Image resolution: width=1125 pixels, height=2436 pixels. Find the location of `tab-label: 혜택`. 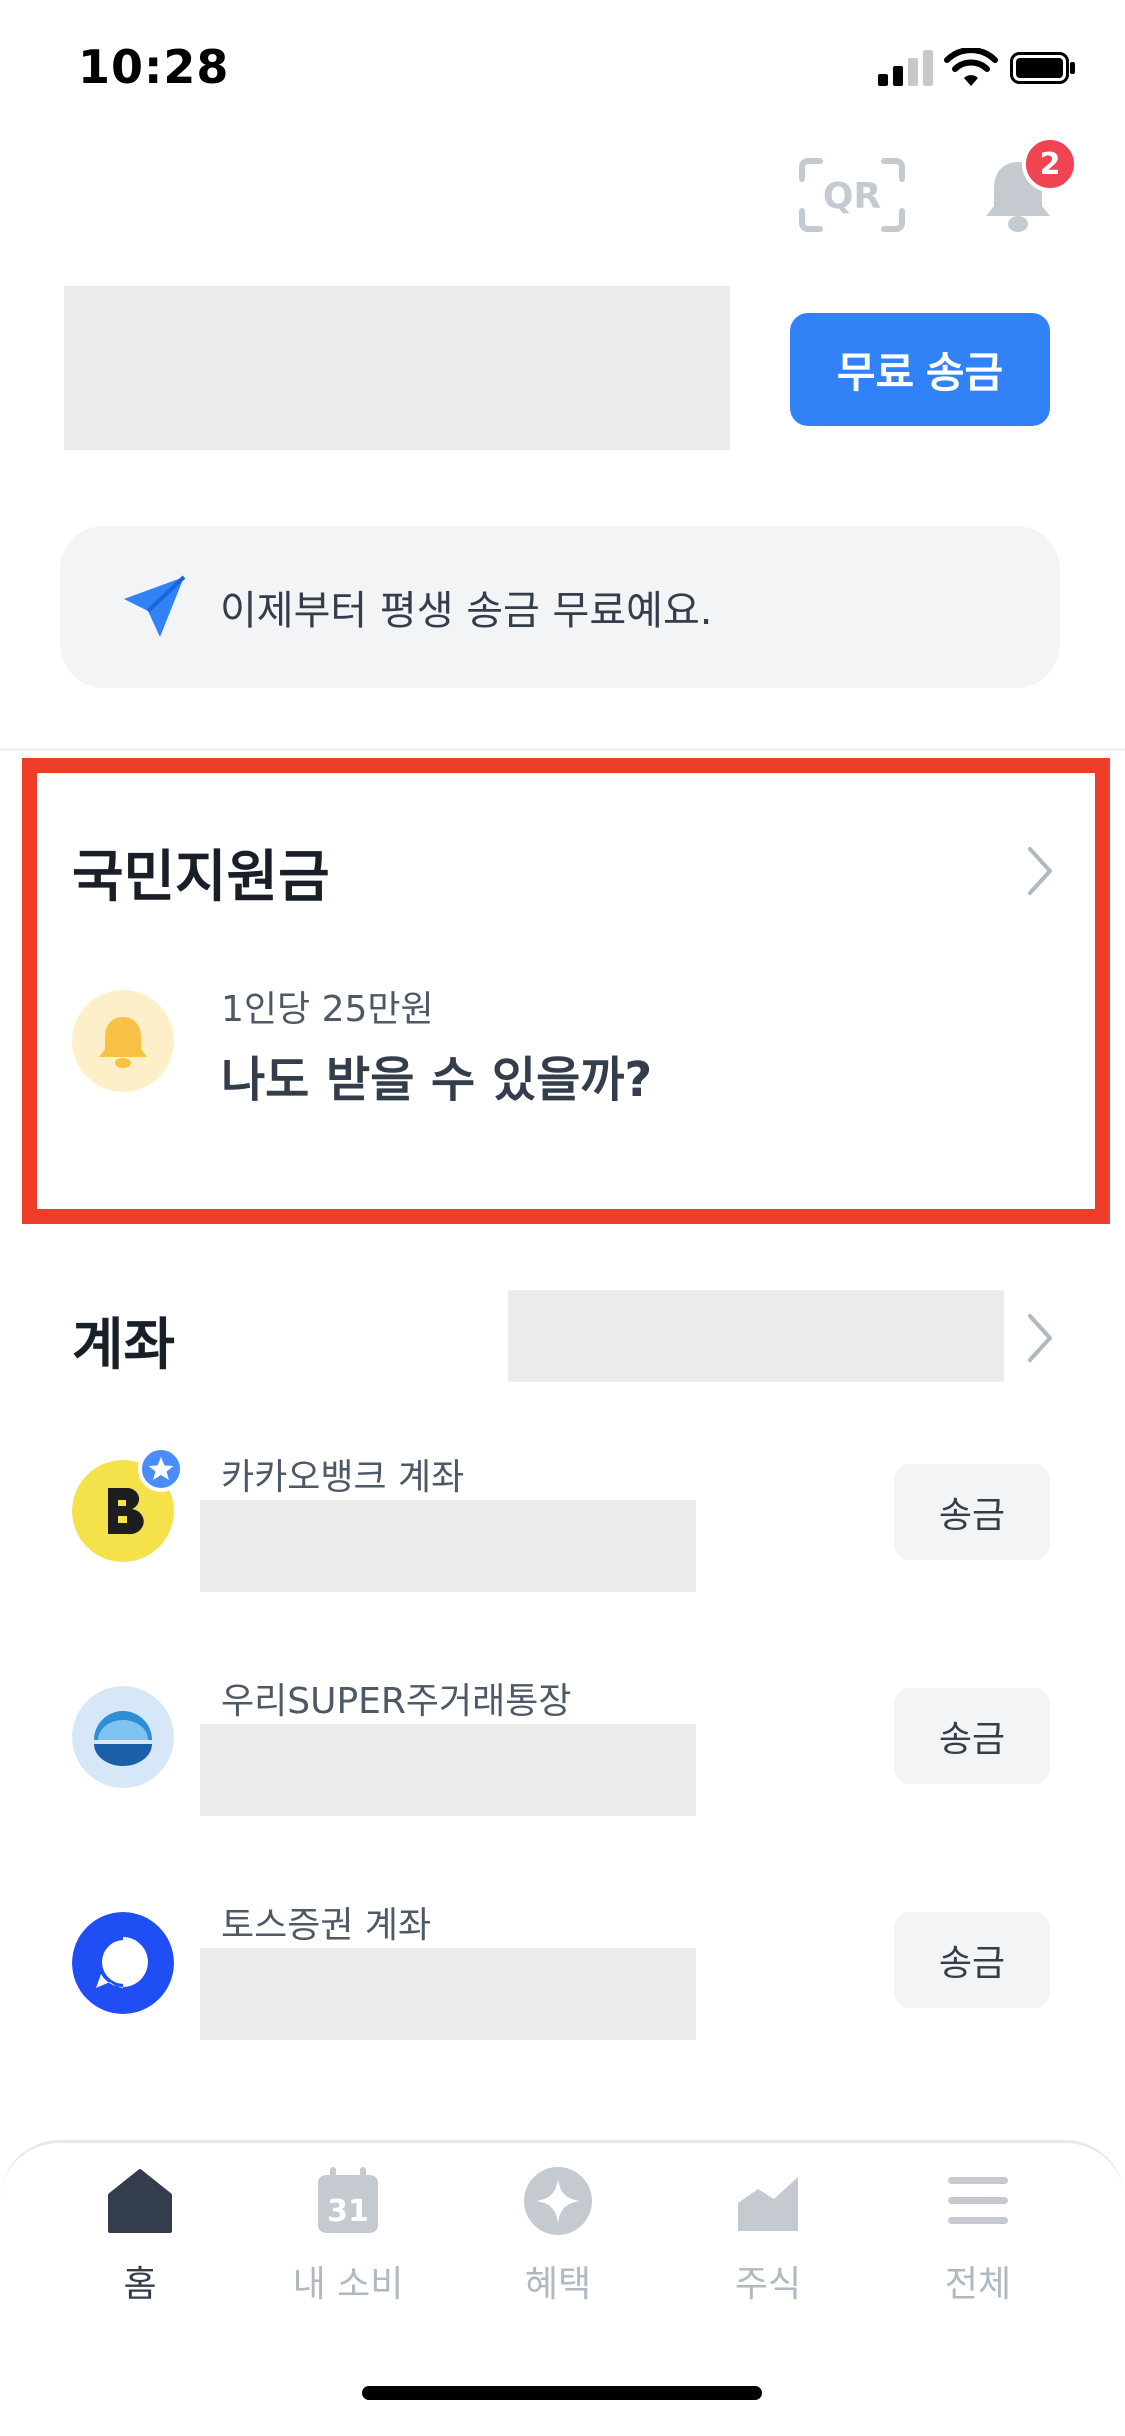

tab-label: 혜택 is located at coordinates (558, 2284).